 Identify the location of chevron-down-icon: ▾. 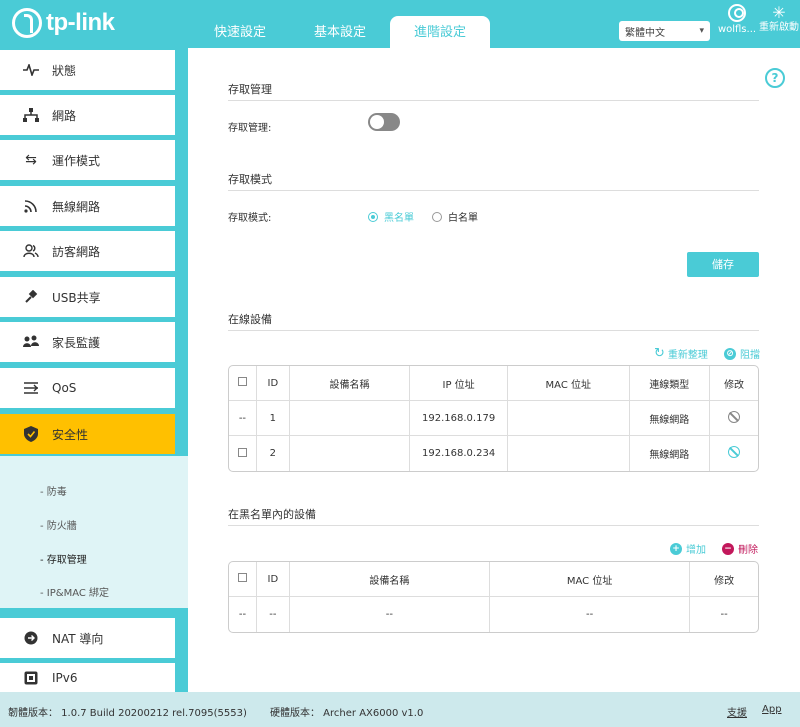
(701, 31).